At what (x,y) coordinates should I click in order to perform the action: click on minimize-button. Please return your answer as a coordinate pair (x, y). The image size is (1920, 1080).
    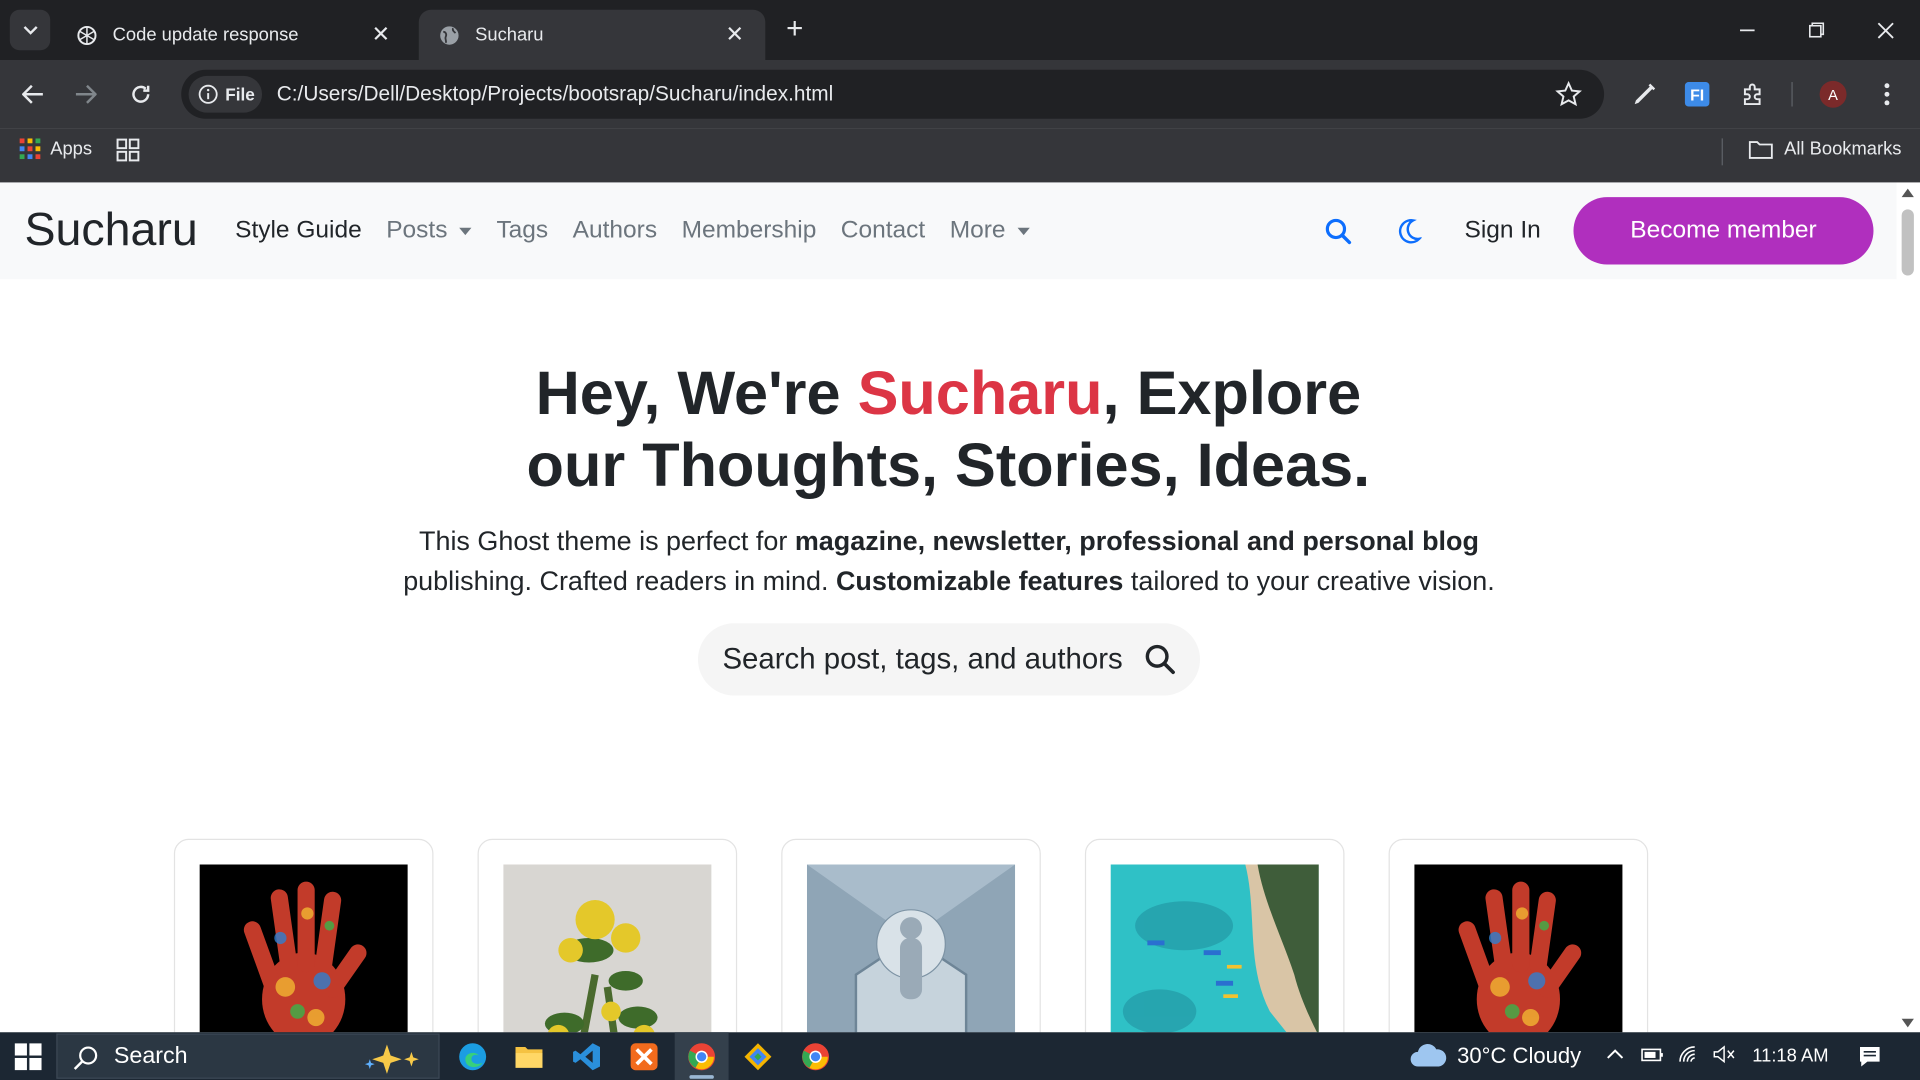
    Looking at the image, I should click on (1747, 30).